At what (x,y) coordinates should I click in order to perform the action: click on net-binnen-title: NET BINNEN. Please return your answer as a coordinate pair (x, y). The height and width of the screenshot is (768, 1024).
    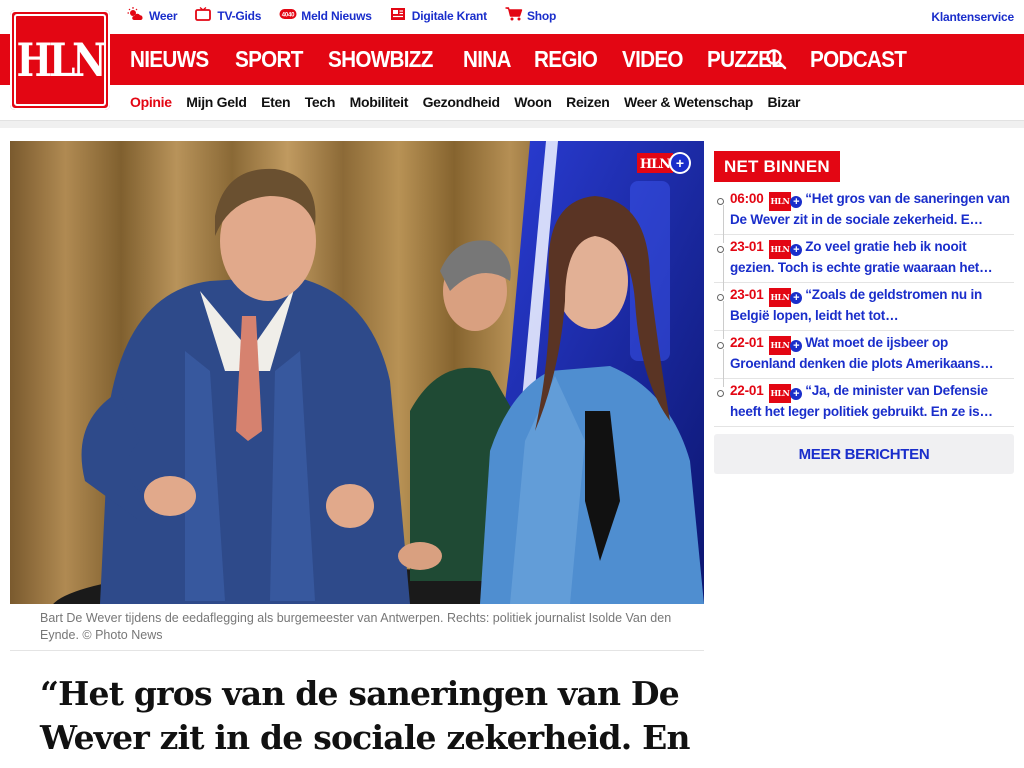
    Looking at the image, I should click on (777, 166).